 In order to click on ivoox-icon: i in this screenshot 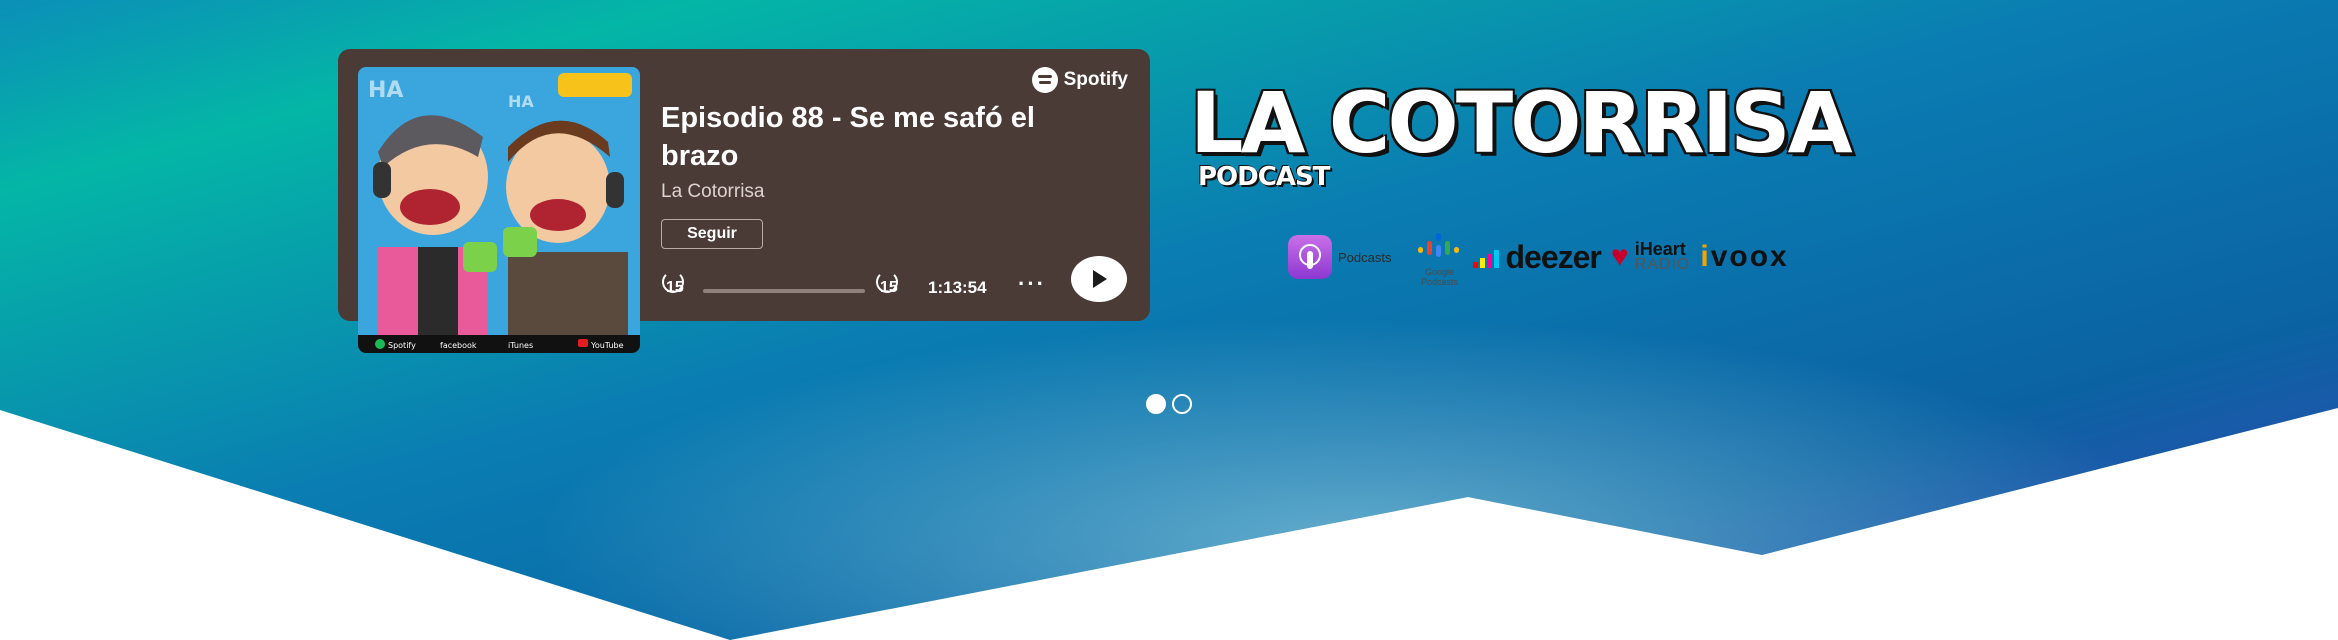, I will do `click(1705, 256)`.